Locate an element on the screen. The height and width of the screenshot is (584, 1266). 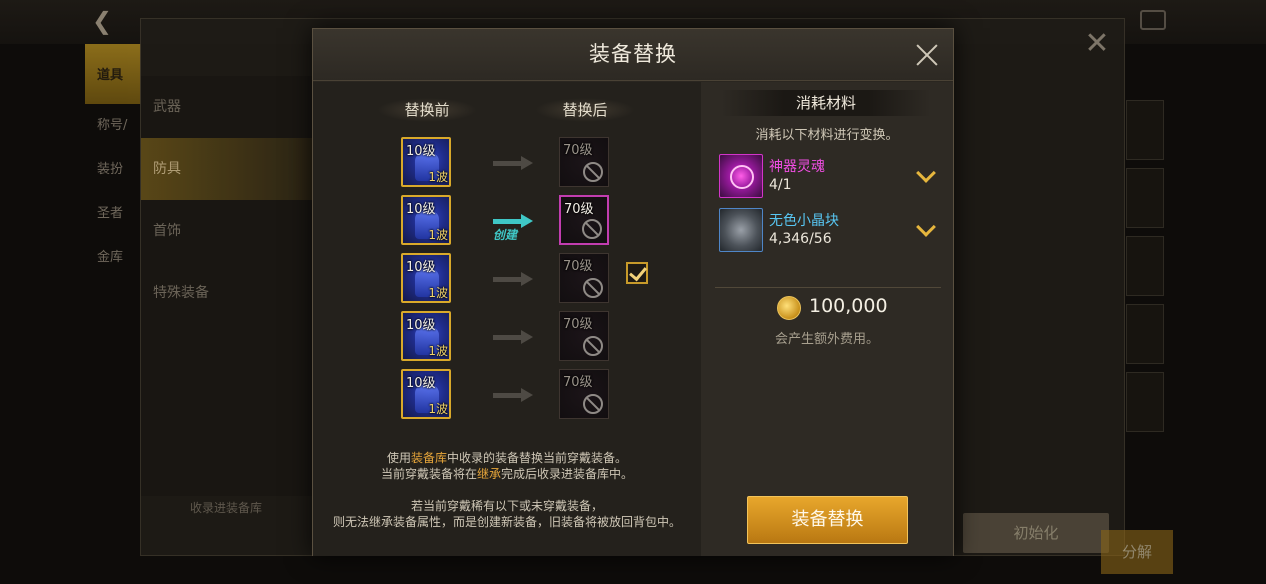
tab-items-label: 道具 is located at coordinates (110, 75).